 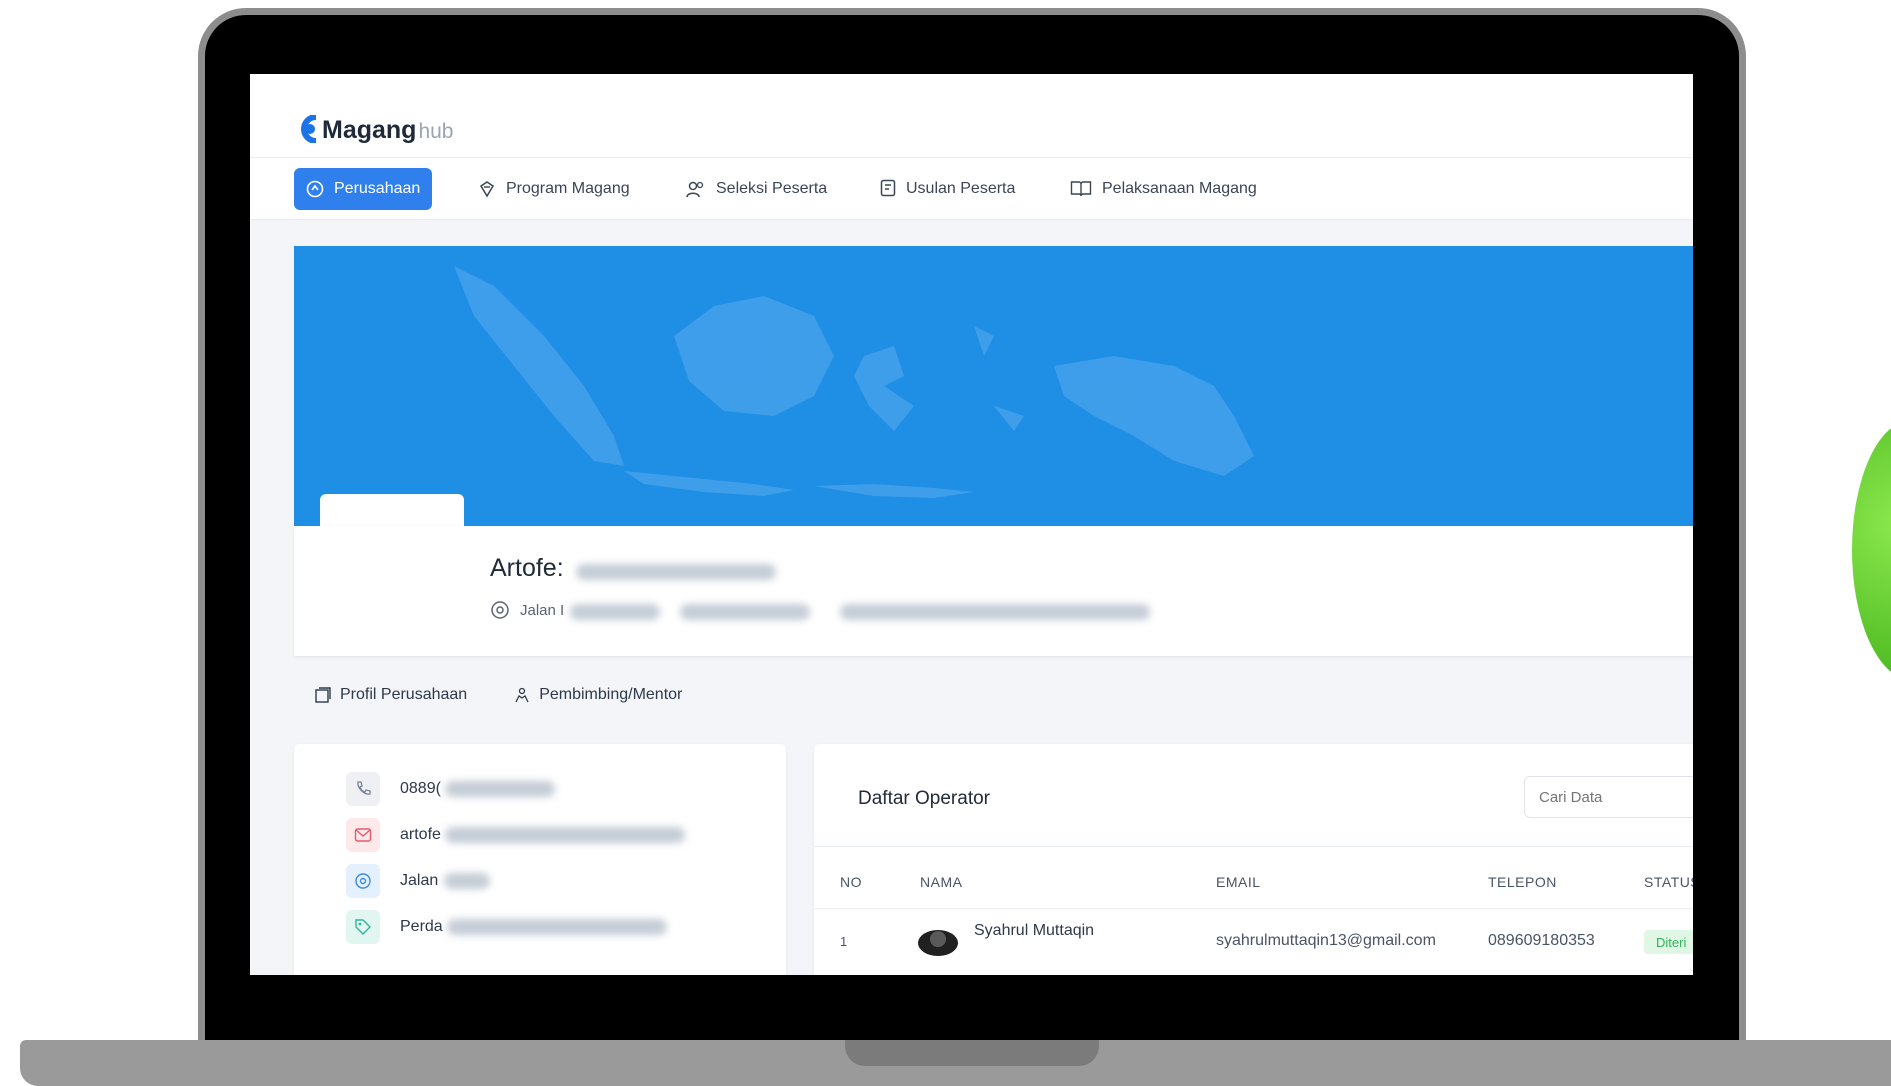 I want to click on decorative-green-shape, so click(x=1871, y=550).